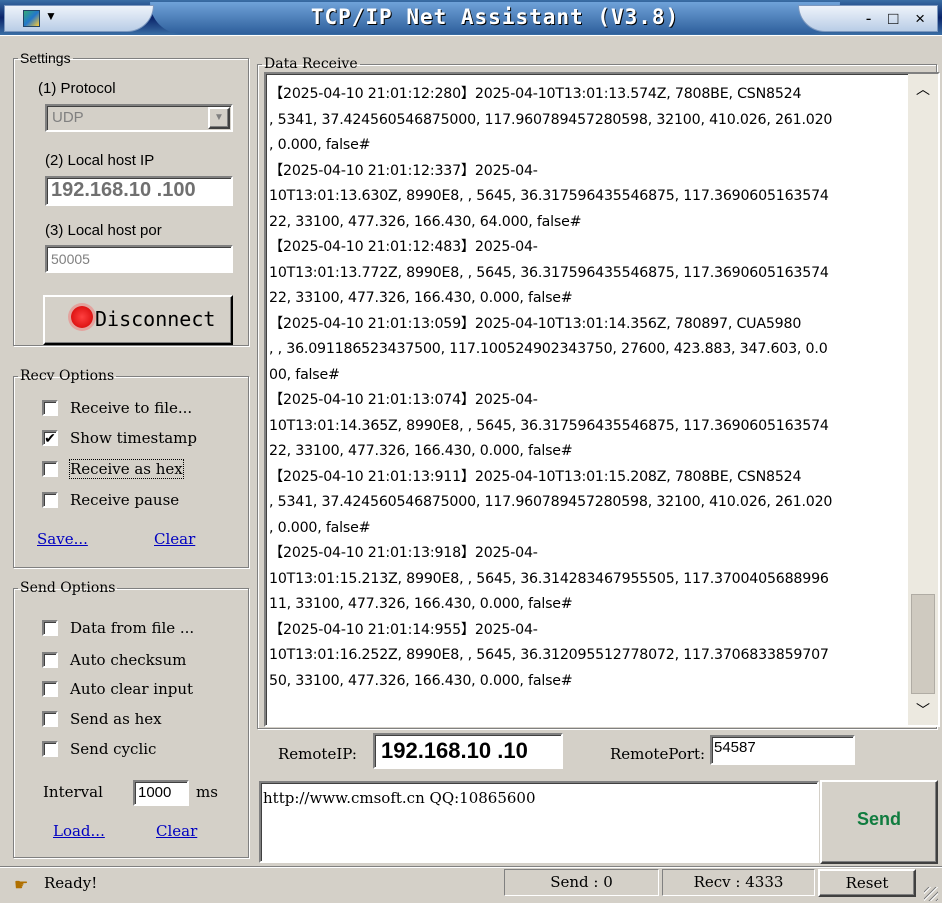  I want to click on receive-pause-label: Receive pause, so click(125, 500).